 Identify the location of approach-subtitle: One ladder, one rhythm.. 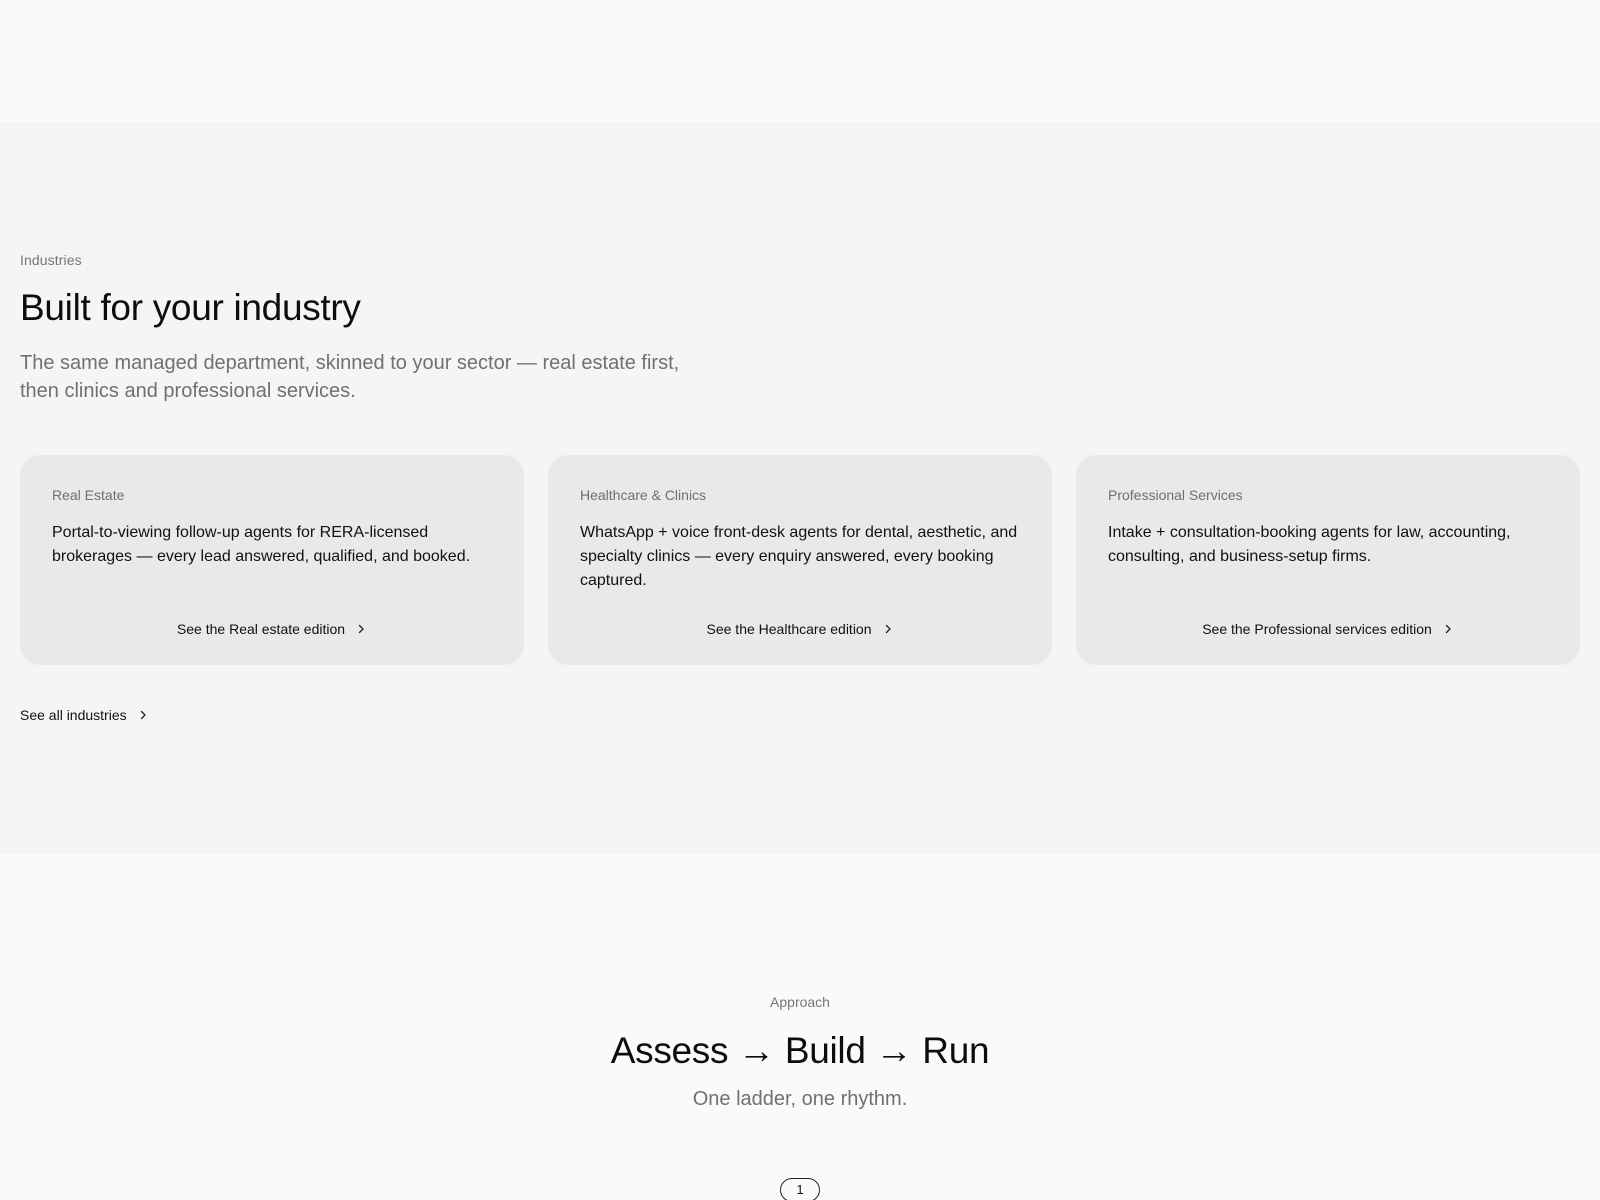
(800, 1099).